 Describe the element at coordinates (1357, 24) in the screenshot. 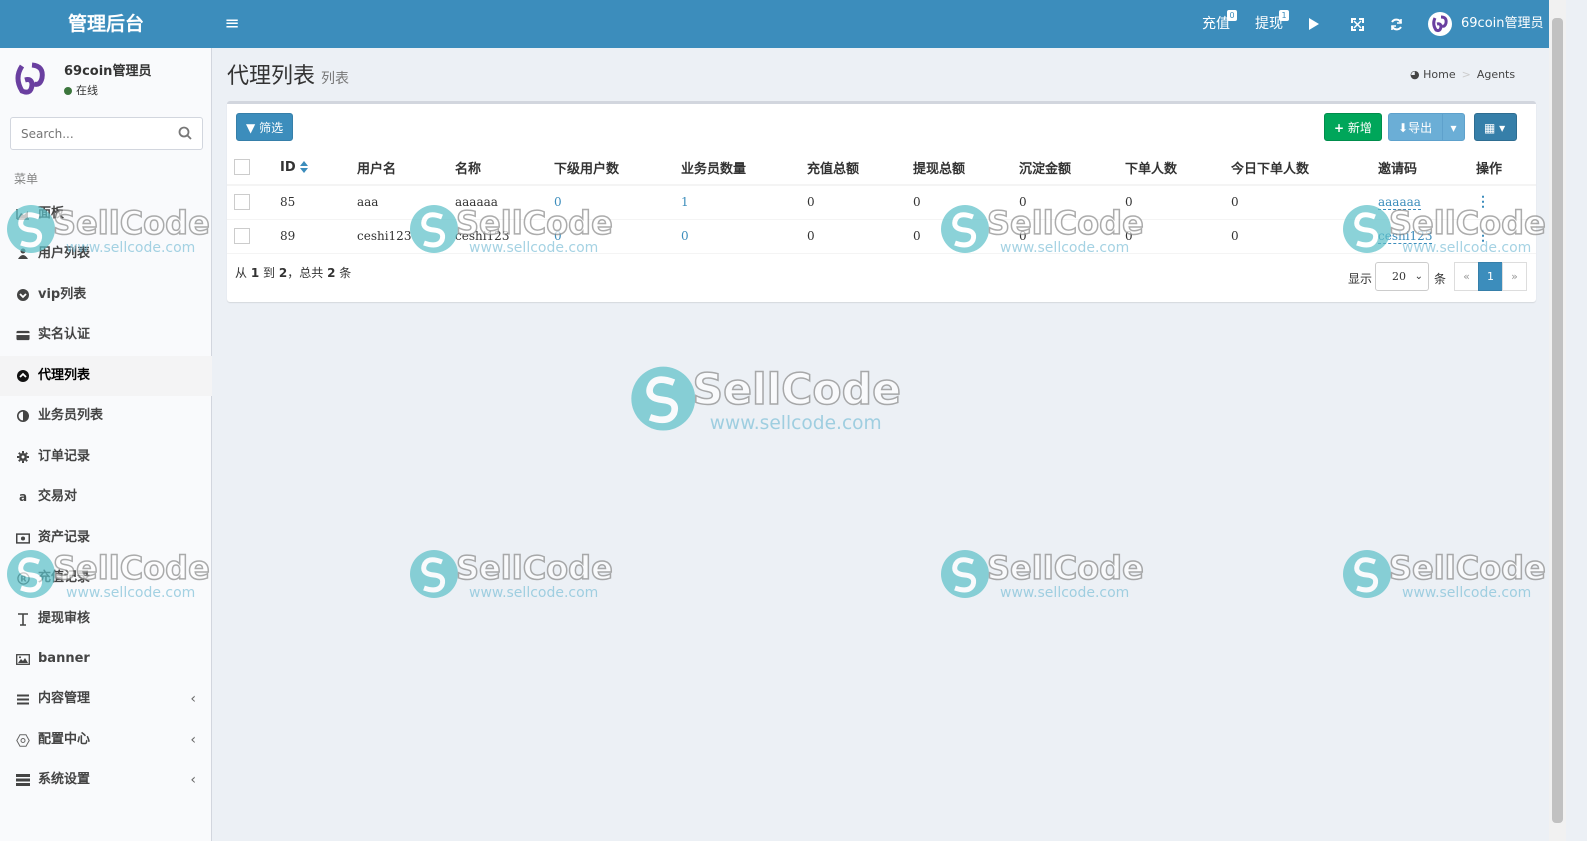

I see `fullscreen-icon` at that location.